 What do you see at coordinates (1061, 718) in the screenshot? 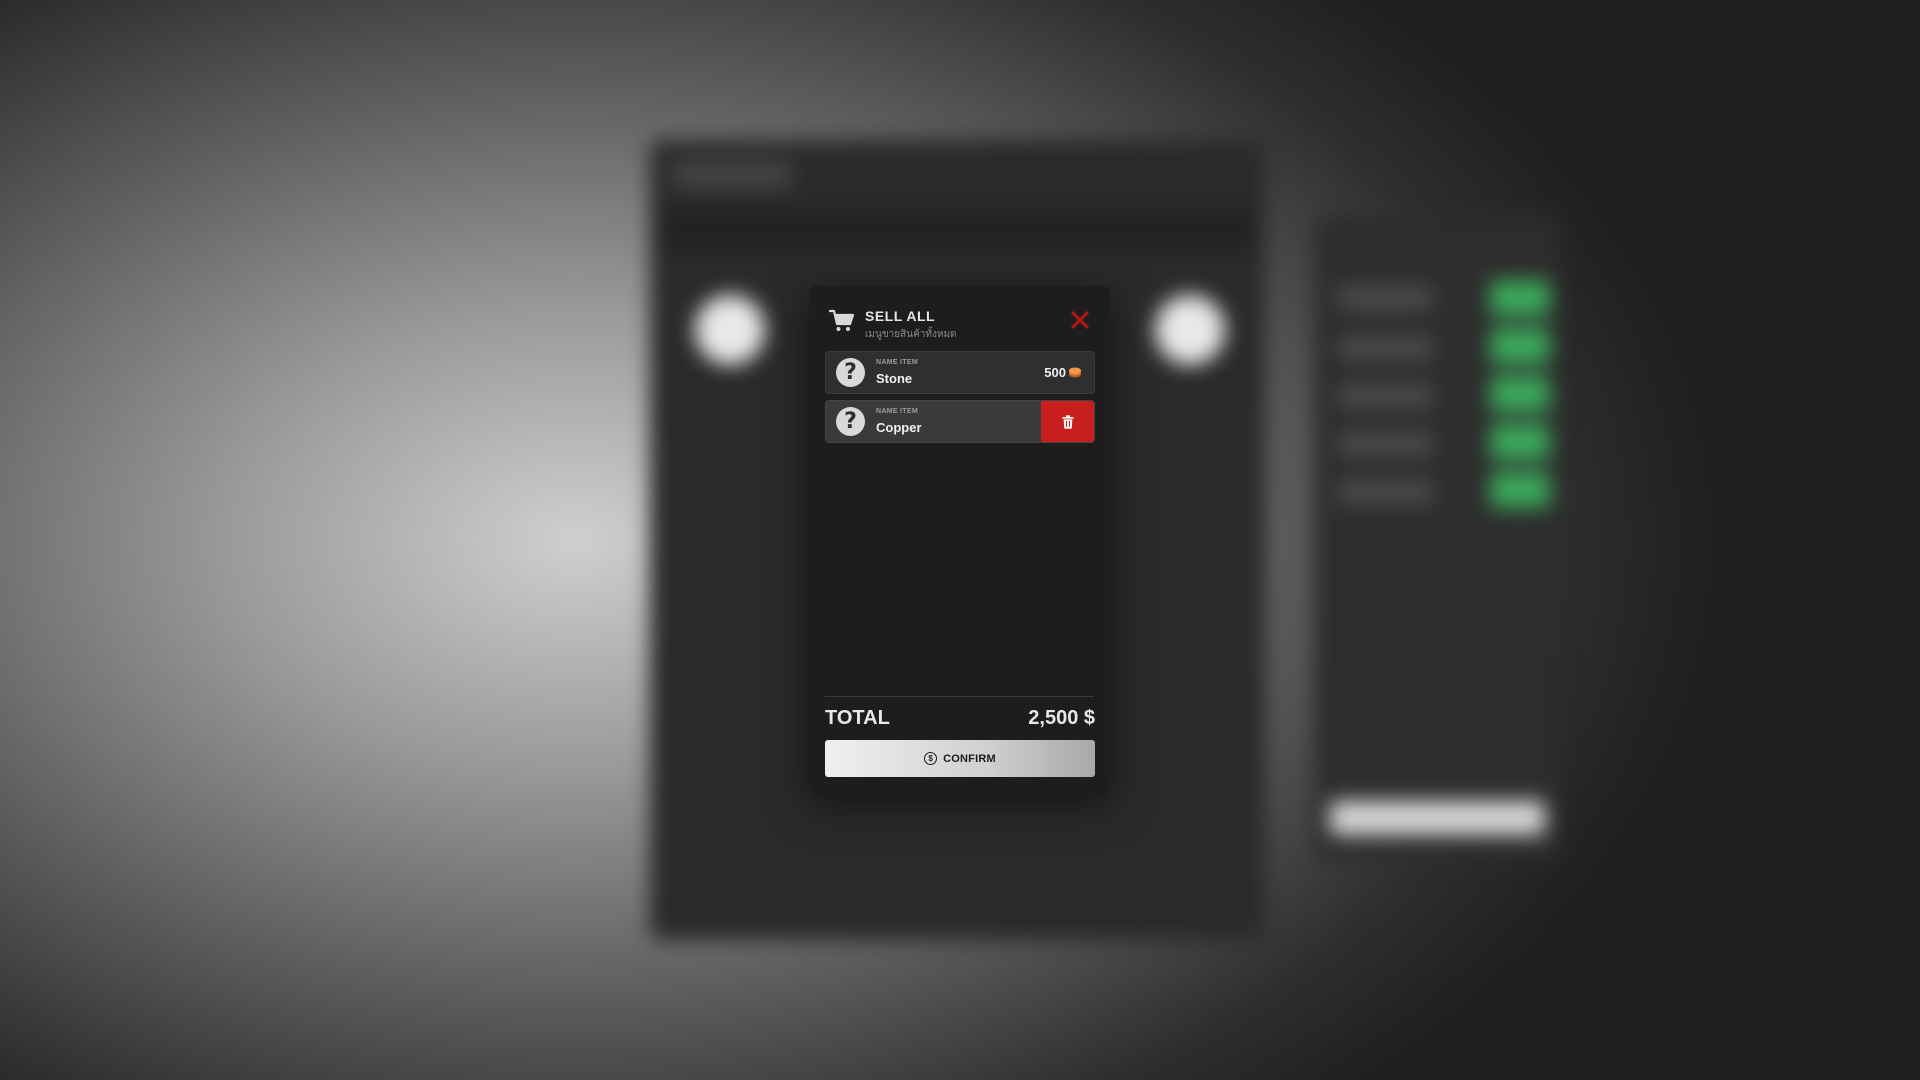
I see `total-value: 2,500 $` at bounding box center [1061, 718].